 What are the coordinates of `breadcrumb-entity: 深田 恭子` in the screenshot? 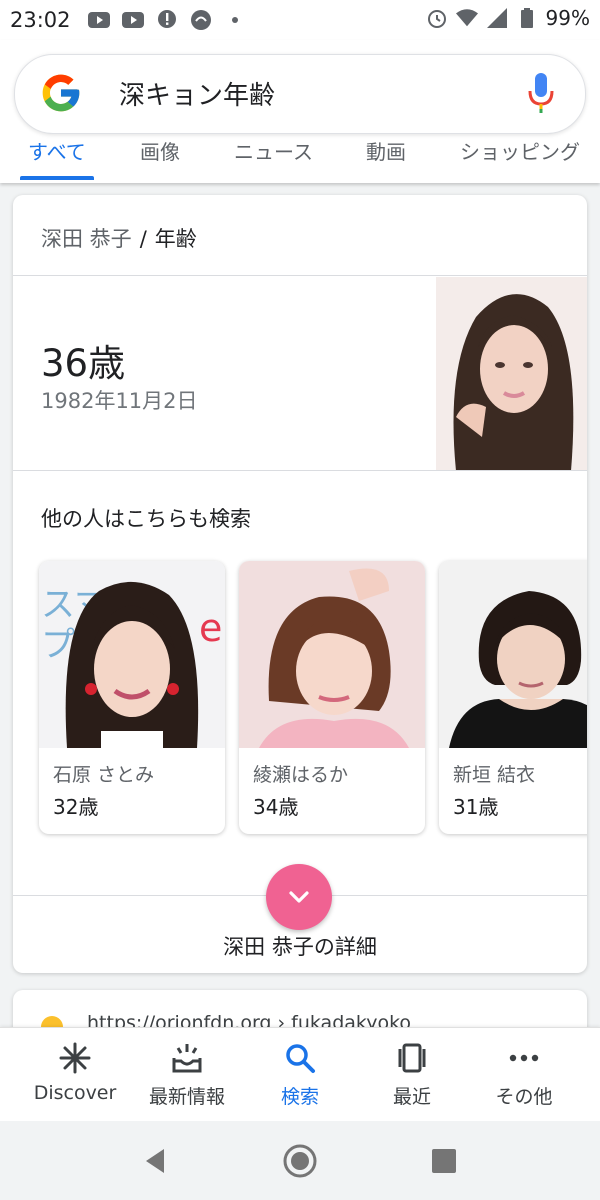 It's located at (86, 239).